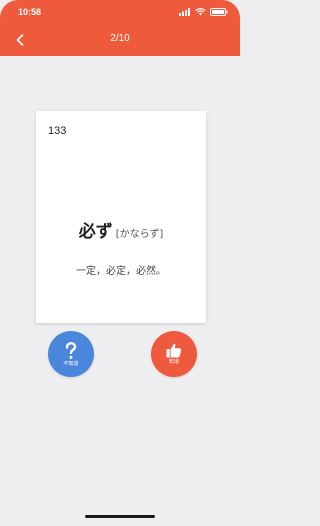 This screenshot has width=320, height=526. What do you see at coordinates (71, 363) in the screenshot?
I see `dont-know-label: 不知道` at bounding box center [71, 363].